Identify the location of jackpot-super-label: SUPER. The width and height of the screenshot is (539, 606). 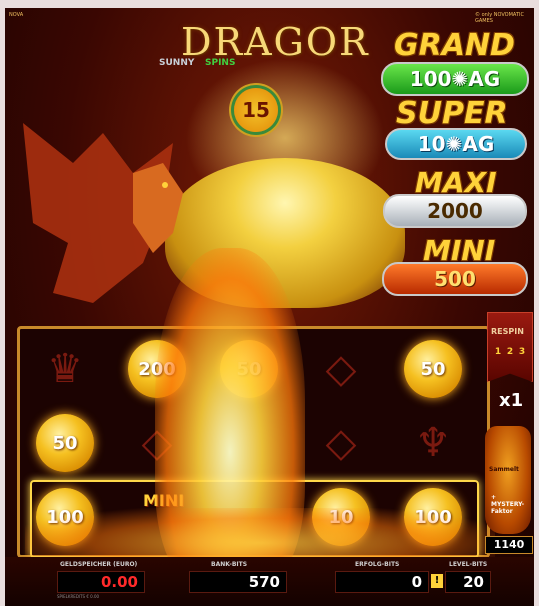
(452, 113).